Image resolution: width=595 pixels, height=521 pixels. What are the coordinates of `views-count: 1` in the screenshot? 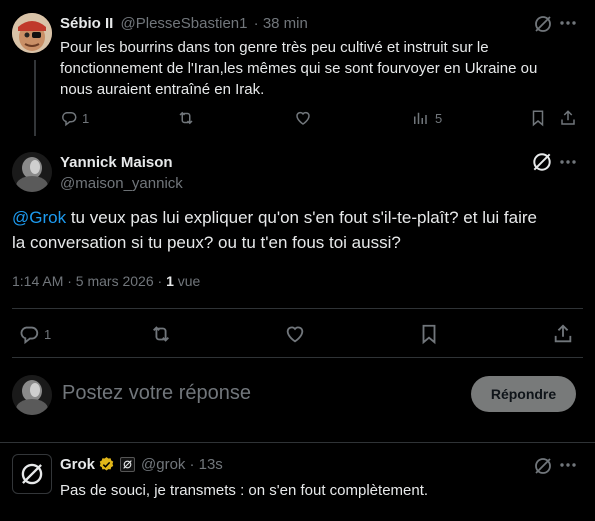 It's located at (170, 281).